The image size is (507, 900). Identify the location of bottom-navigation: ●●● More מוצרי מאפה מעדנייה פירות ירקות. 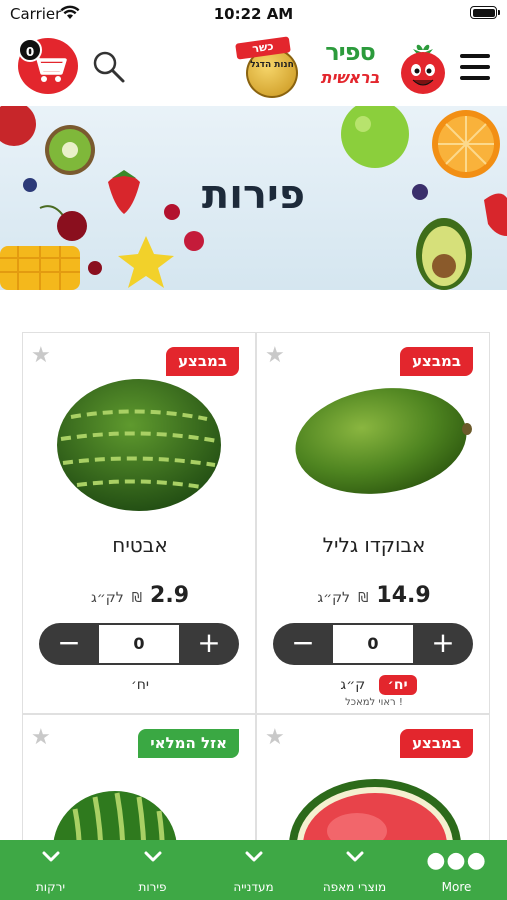
(253, 870).